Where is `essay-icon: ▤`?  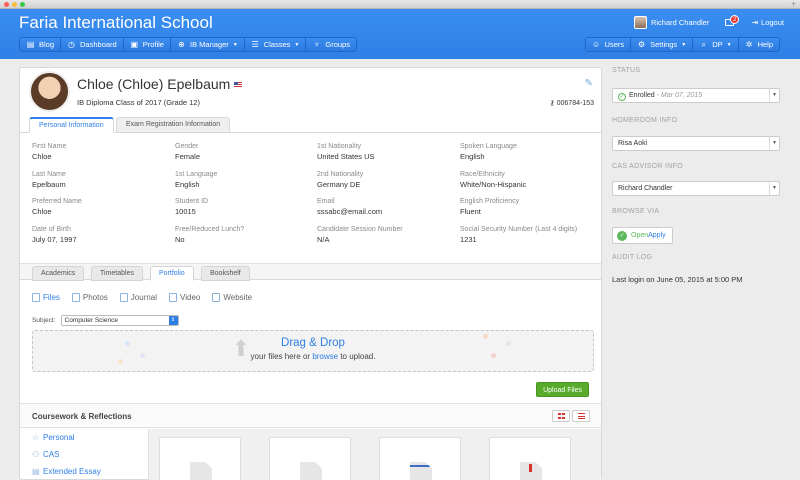
essay-icon: ▤ is located at coordinates (36, 471).